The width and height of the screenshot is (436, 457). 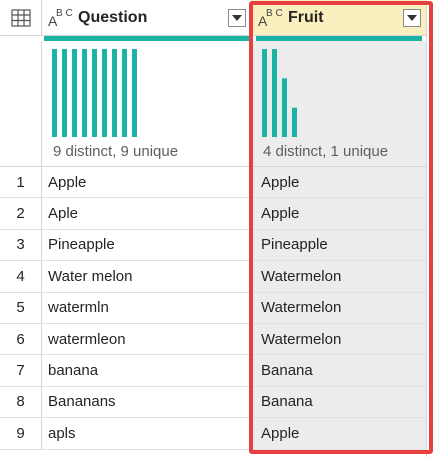 What do you see at coordinates (147, 370) in the screenshot?
I see `cell-question: banana` at bounding box center [147, 370].